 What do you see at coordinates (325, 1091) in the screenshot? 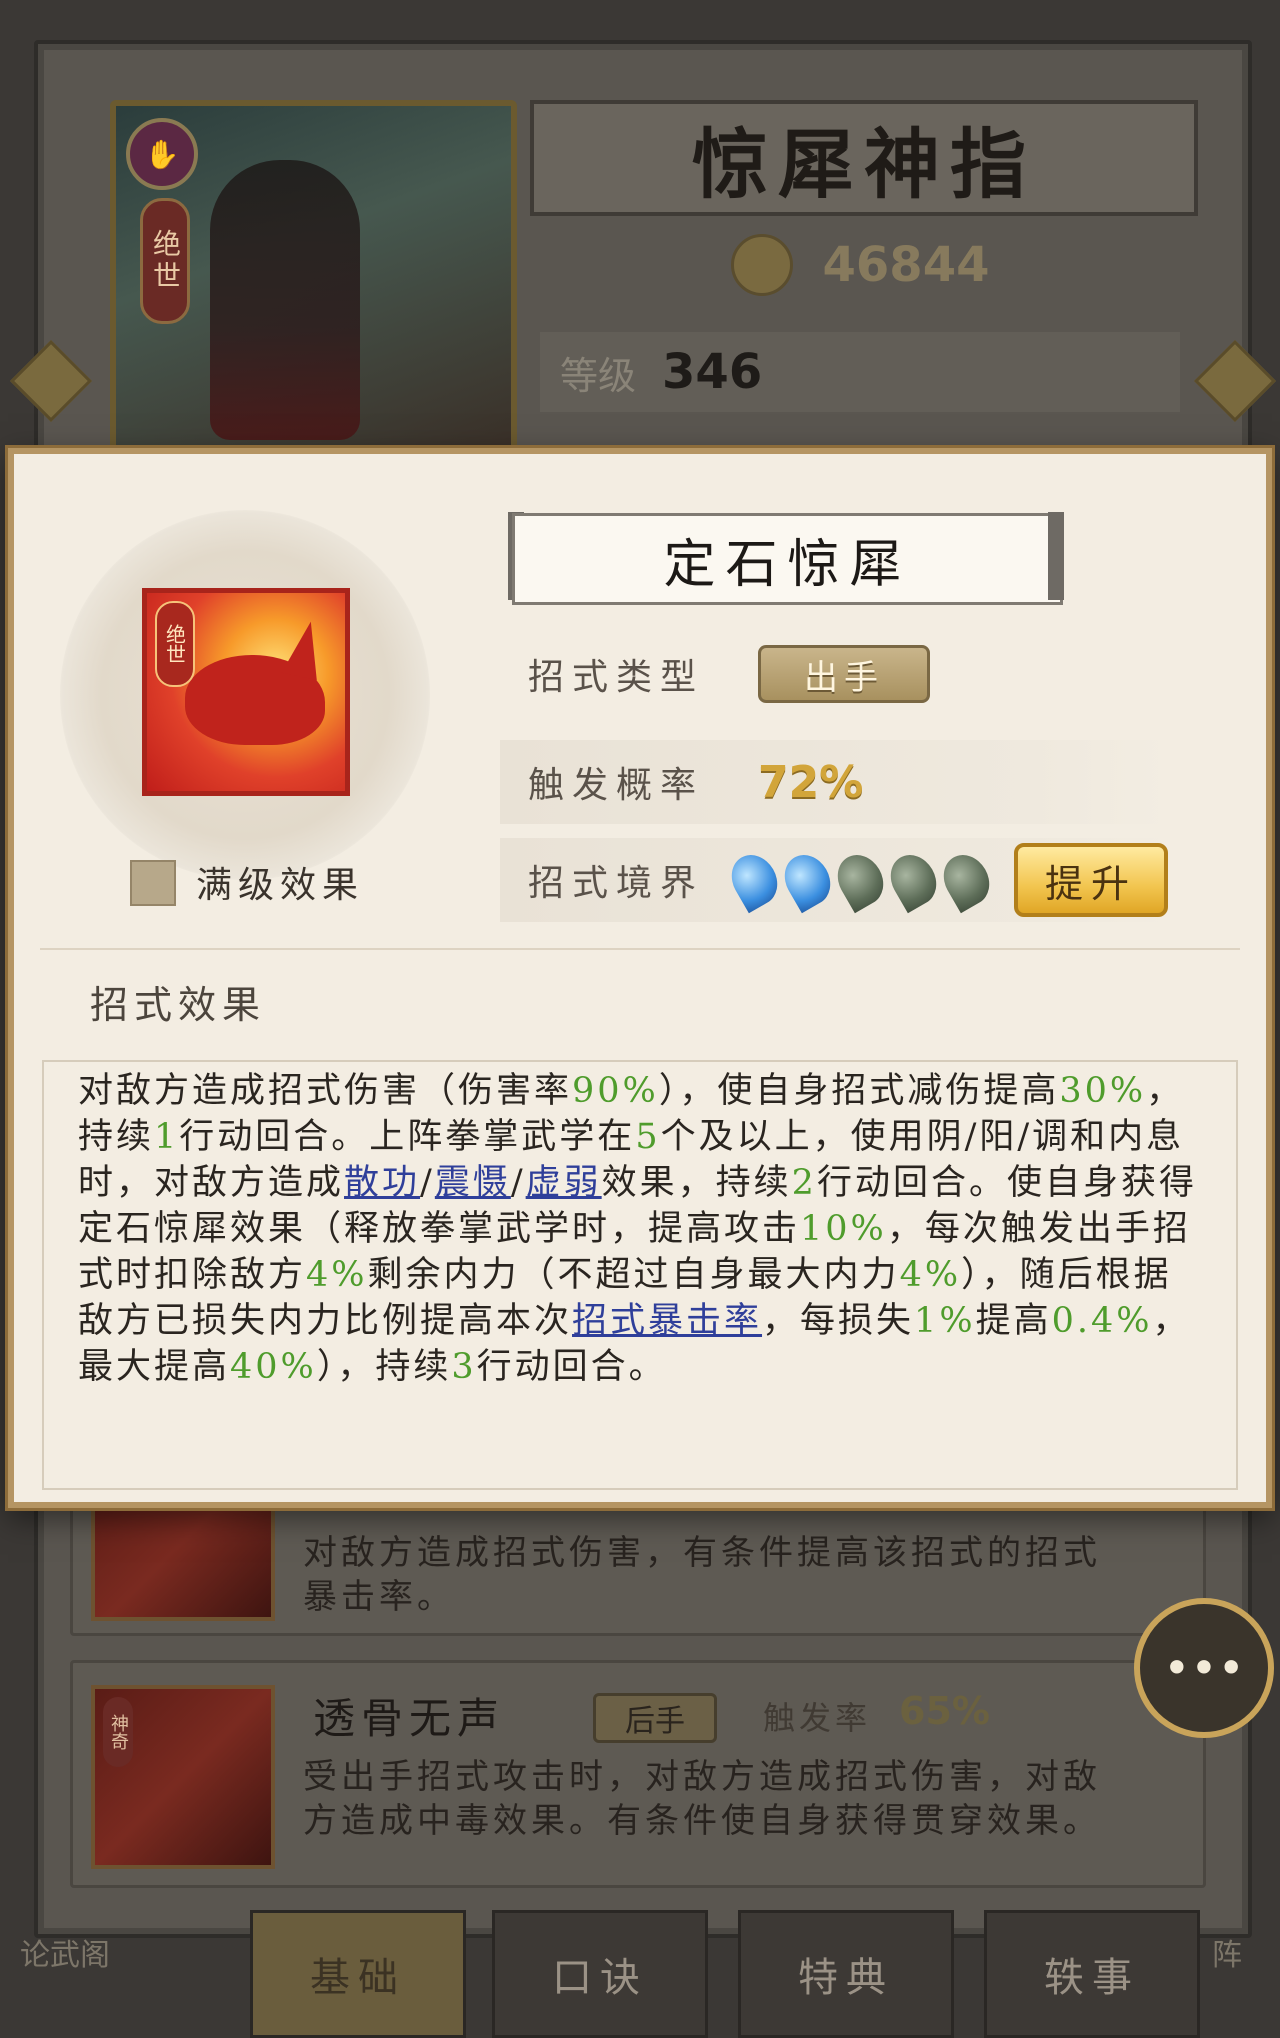
I see `effect-text-segment: 对敌方造成招式伤害（伤害率` at bounding box center [325, 1091].